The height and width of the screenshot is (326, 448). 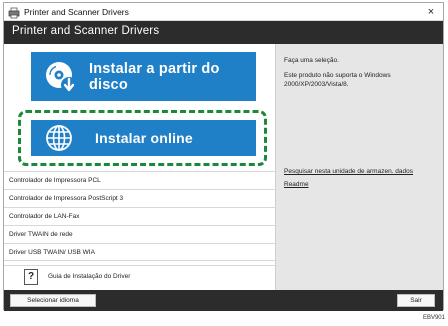 What do you see at coordinates (61, 77) in the screenshot?
I see `disc-install-icon` at bounding box center [61, 77].